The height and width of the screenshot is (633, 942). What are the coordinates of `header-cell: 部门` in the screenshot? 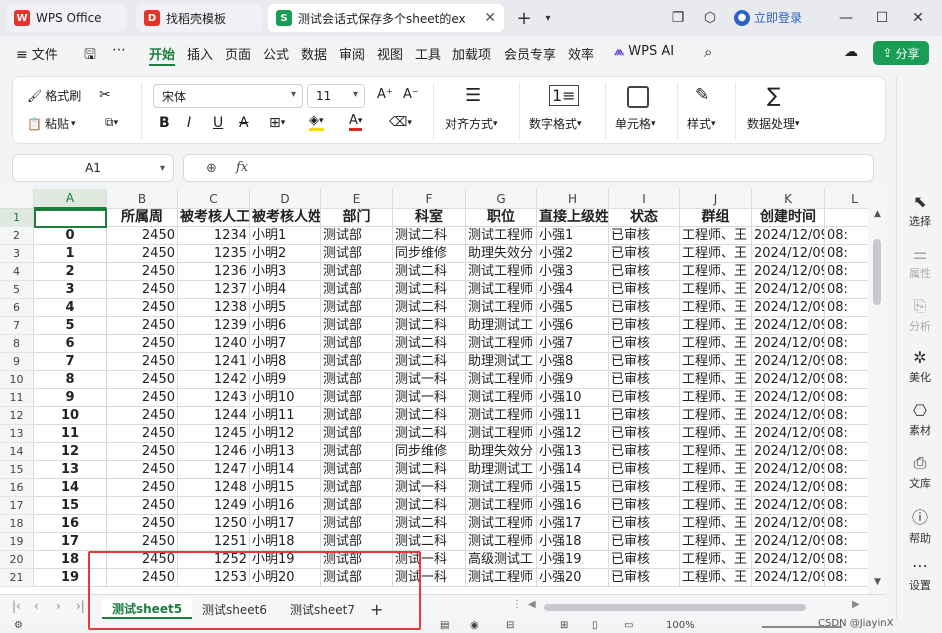 It's located at (357, 218).